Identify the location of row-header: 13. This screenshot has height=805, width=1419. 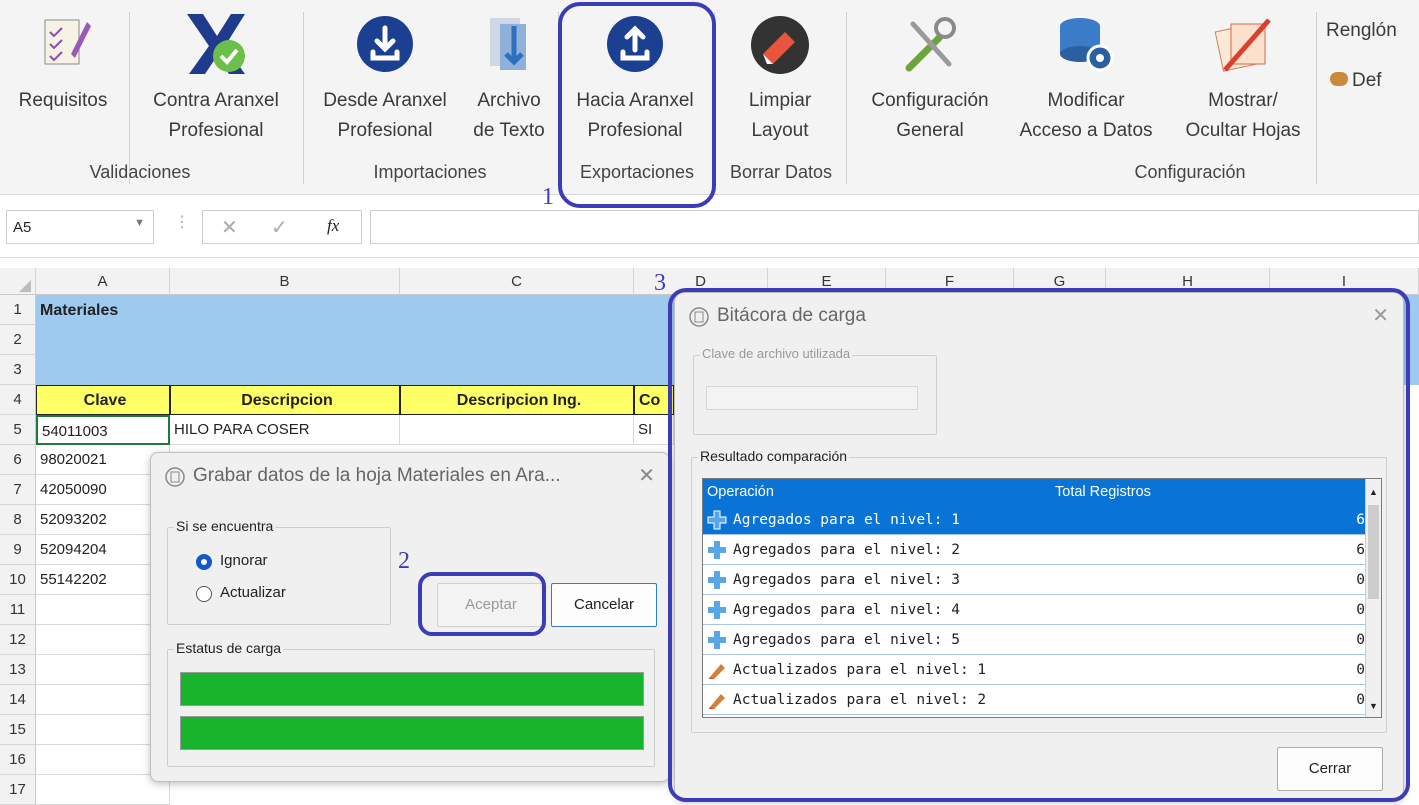
(18, 670).